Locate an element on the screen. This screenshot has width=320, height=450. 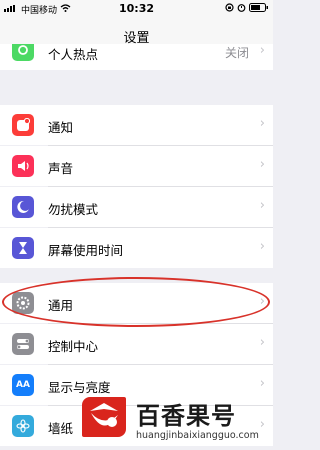
watermark: 百香果号 huangjinbaixiangguo.com is located at coordinates (170, 420).